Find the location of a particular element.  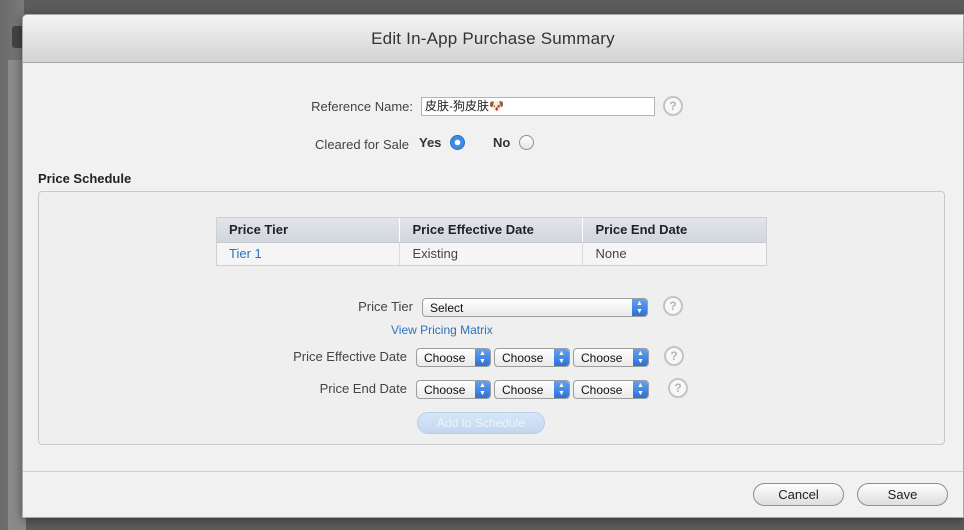

cleared-yes-label: Yes is located at coordinates (430, 142).